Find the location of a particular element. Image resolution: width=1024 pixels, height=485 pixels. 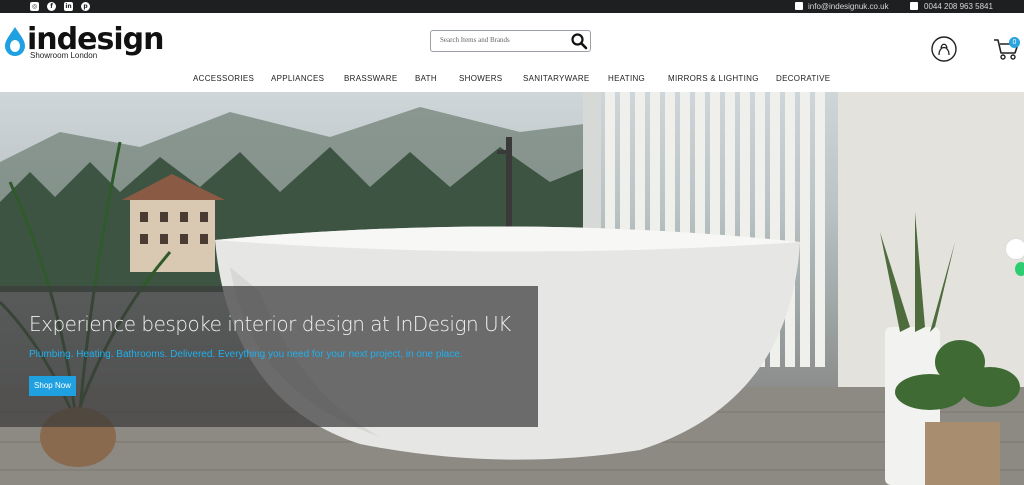

logo-drop-icon is located at coordinates (15, 41).